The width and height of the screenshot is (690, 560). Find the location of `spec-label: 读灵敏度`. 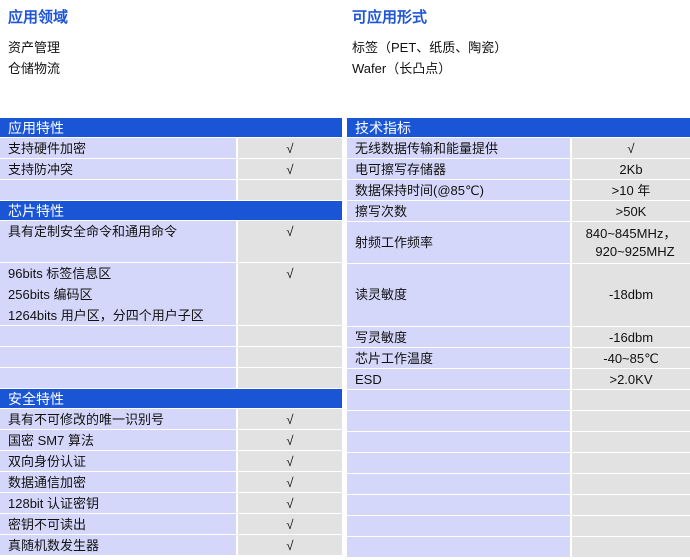

spec-label: 读灵敏度 is located at coordinates (459, 295).